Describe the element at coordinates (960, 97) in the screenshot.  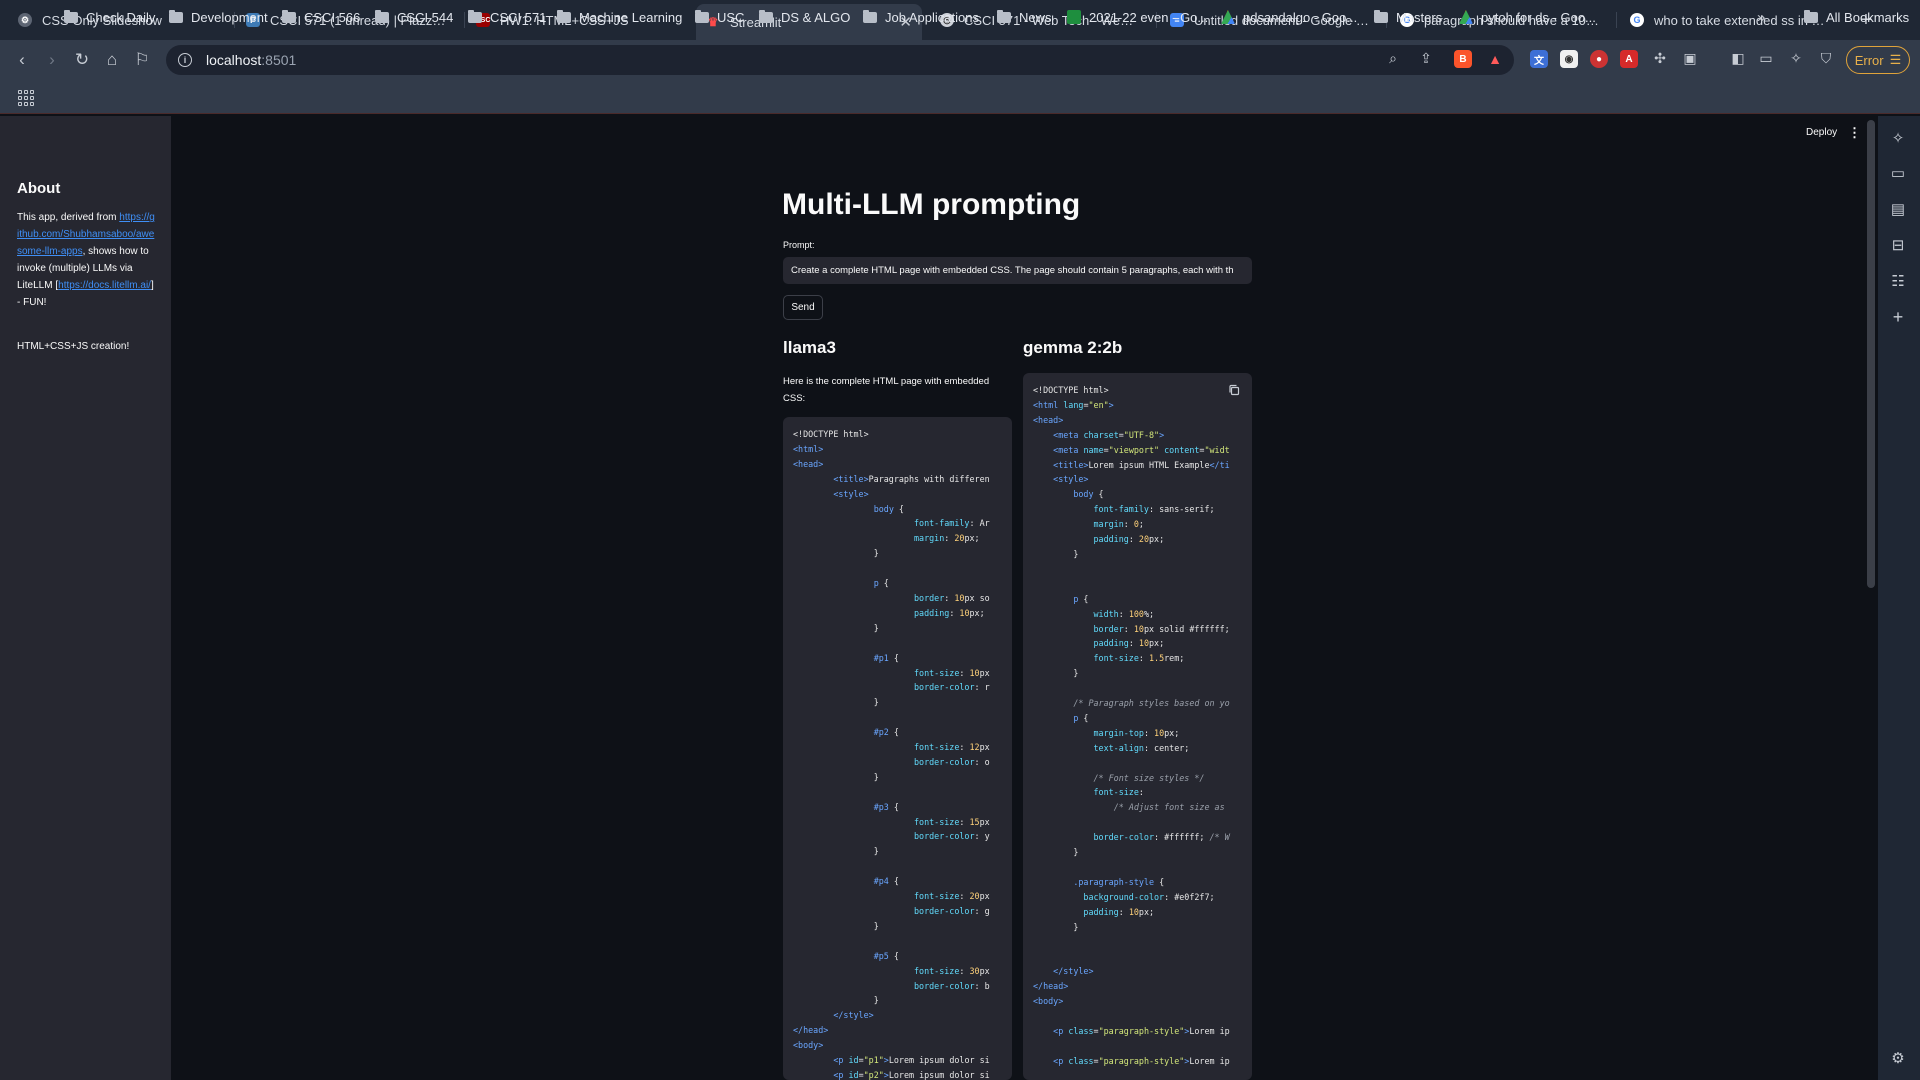
I see `bookmarks-bar` at that location.